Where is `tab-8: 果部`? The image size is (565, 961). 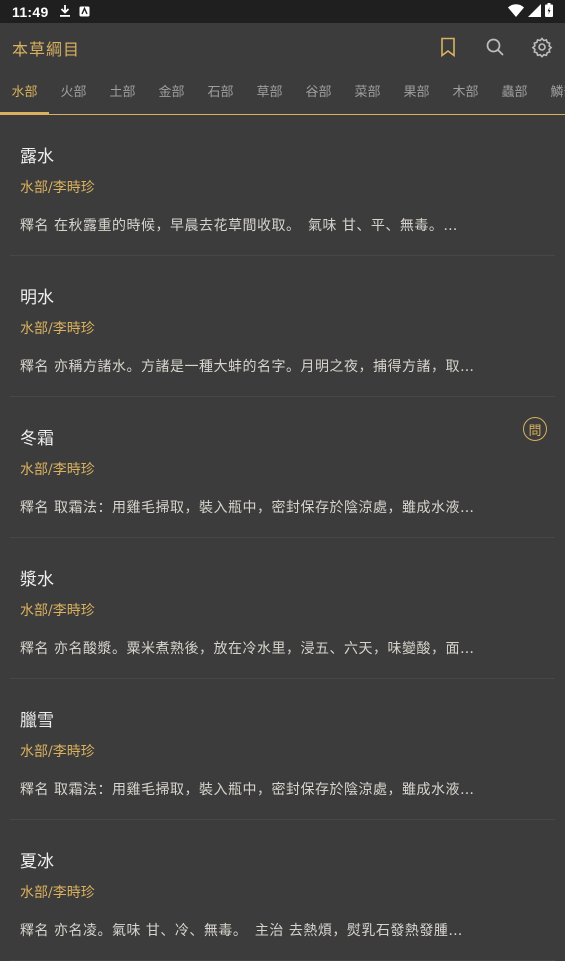 tab-8: 果部 is located at coordinates (416, 92).